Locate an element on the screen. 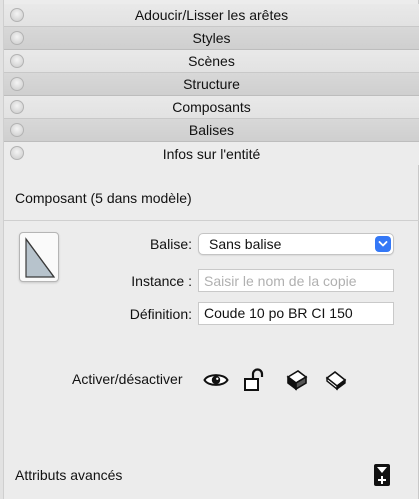 The height and width of the screenshot is (499, 419). tray-tags: Balises is located at coordinates (211, 130).